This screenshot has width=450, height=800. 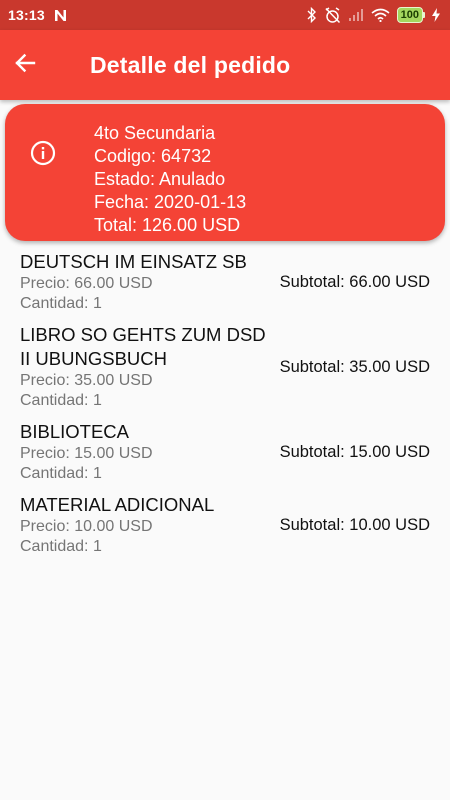 I want to click on back-button, so click(x=25, y=65).